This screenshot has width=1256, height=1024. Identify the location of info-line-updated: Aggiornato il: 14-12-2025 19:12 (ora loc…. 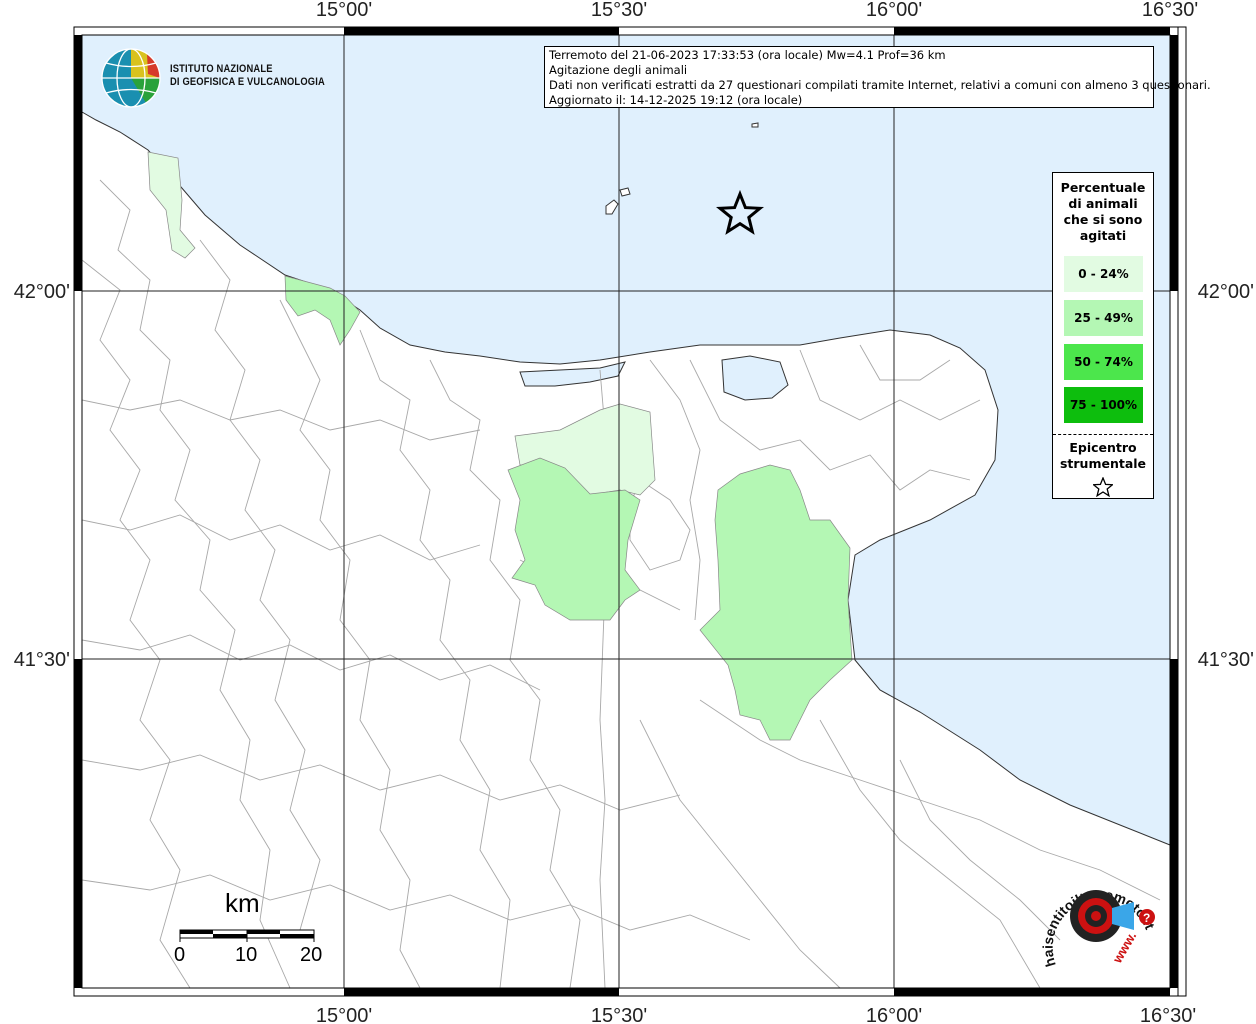
(676, 100).